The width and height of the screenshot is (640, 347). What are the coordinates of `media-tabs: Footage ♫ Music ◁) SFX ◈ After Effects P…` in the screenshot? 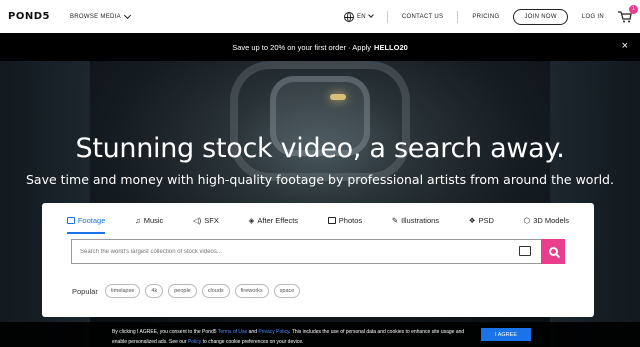 It's located at (318, 220).